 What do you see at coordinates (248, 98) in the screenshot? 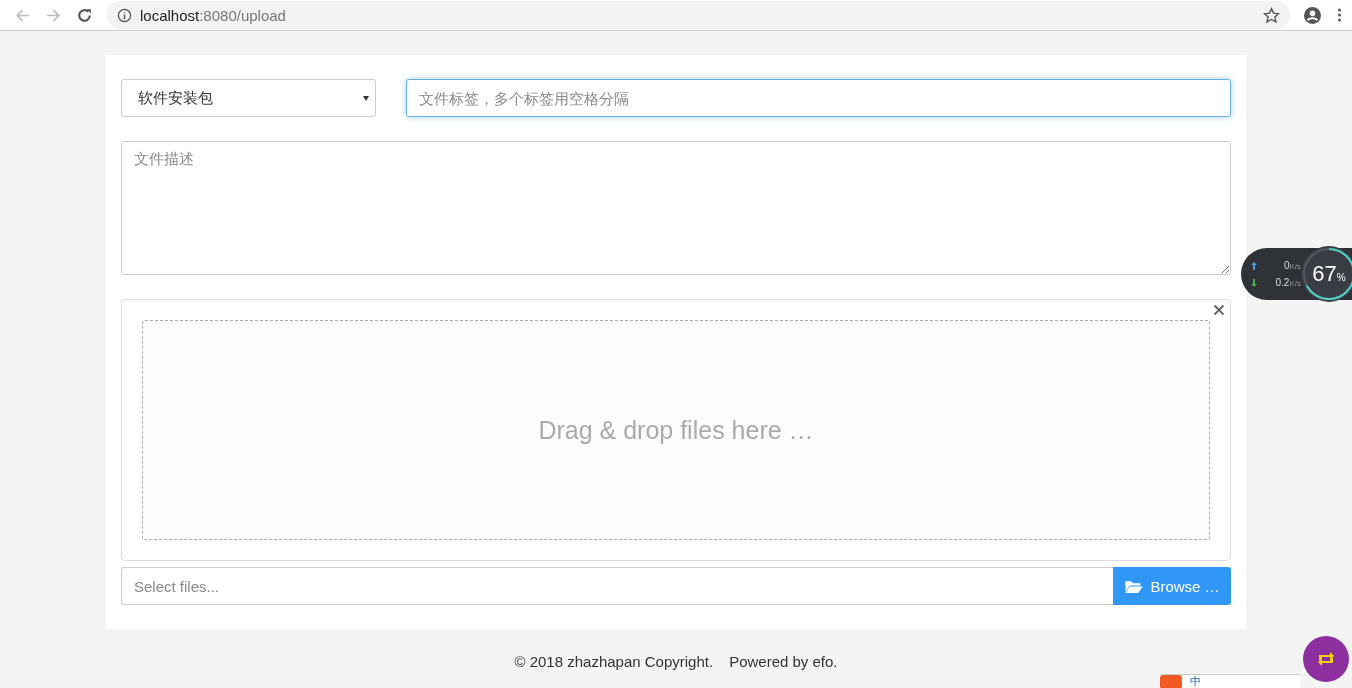
I see `category-select: 软件安装包` at bounding box center [248, 98].